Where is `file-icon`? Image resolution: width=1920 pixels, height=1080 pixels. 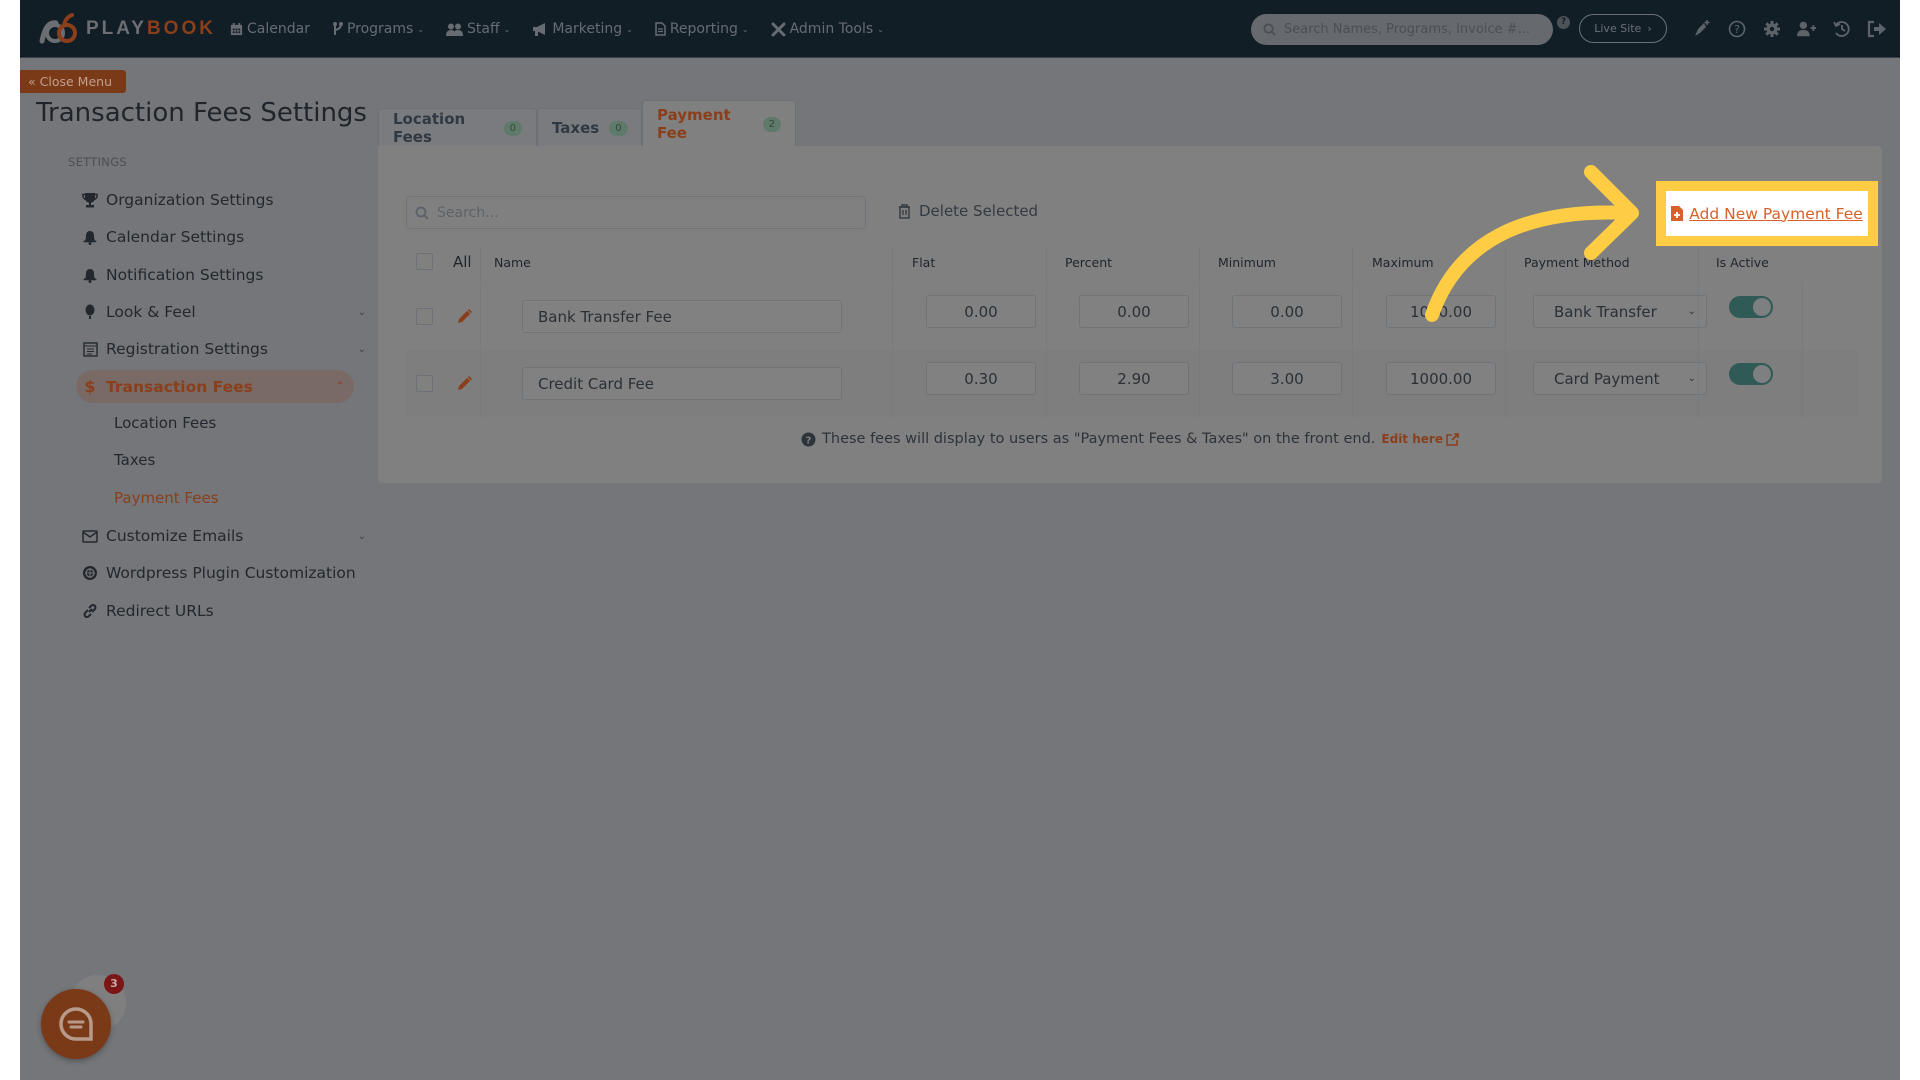 file-icon is located at coordinates (660, 29).